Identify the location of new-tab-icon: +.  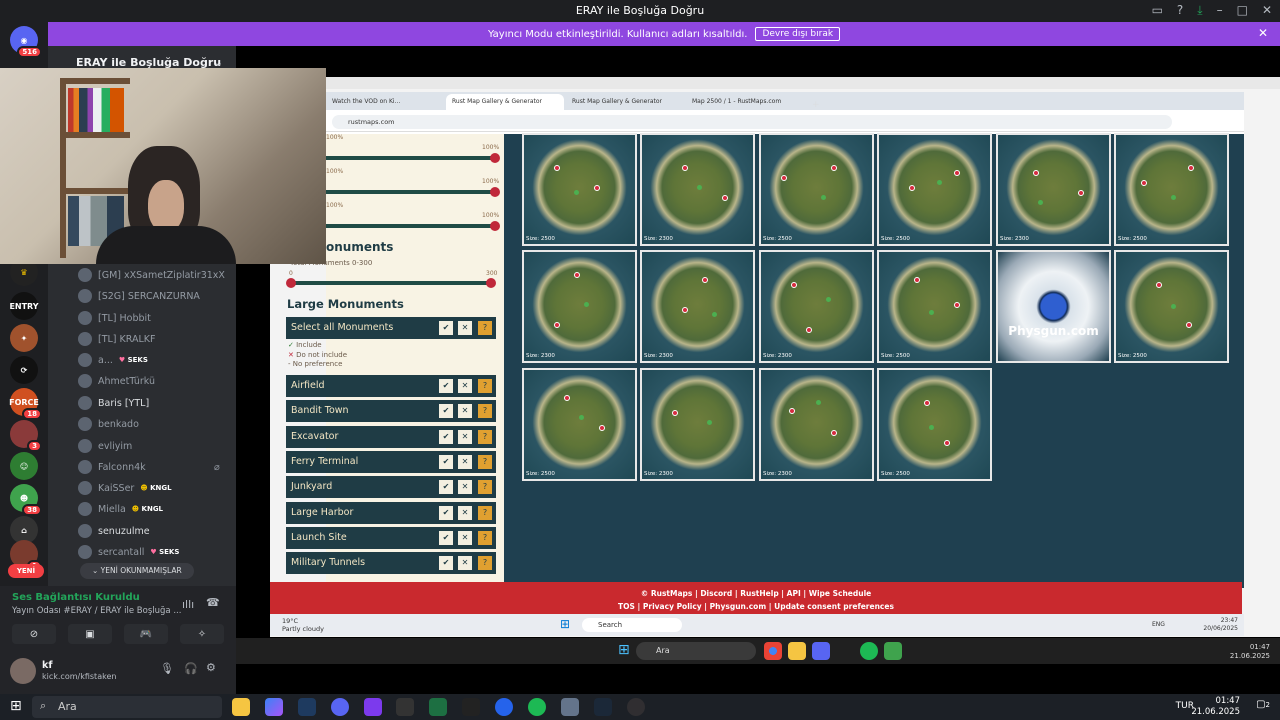
(816, 105).